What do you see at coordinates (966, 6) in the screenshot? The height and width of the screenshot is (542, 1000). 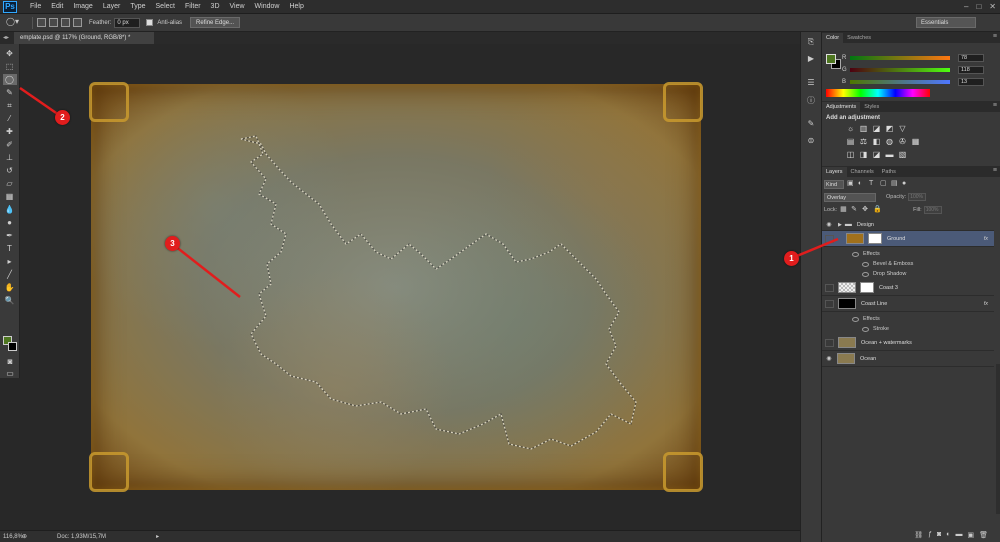 I see `minimize-button: –` at bounding box center [966, 6].